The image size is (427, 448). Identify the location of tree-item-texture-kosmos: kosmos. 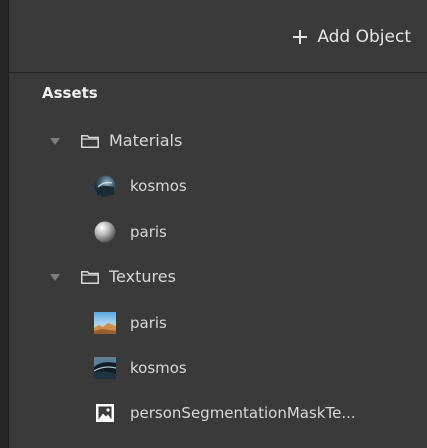
(218, 368).